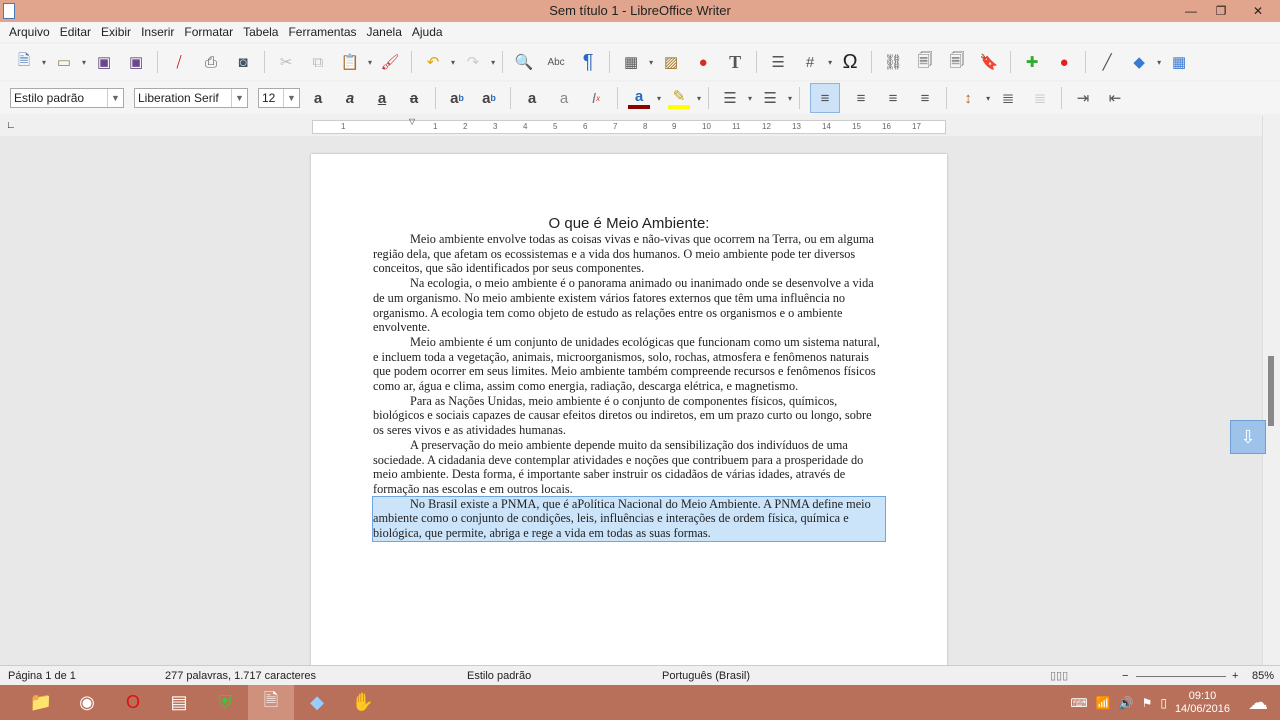 Image resolution: width=1280 pixels, height=720 pixels. I want to click on clear-formatting-icon: Ix, so click(596, 98).